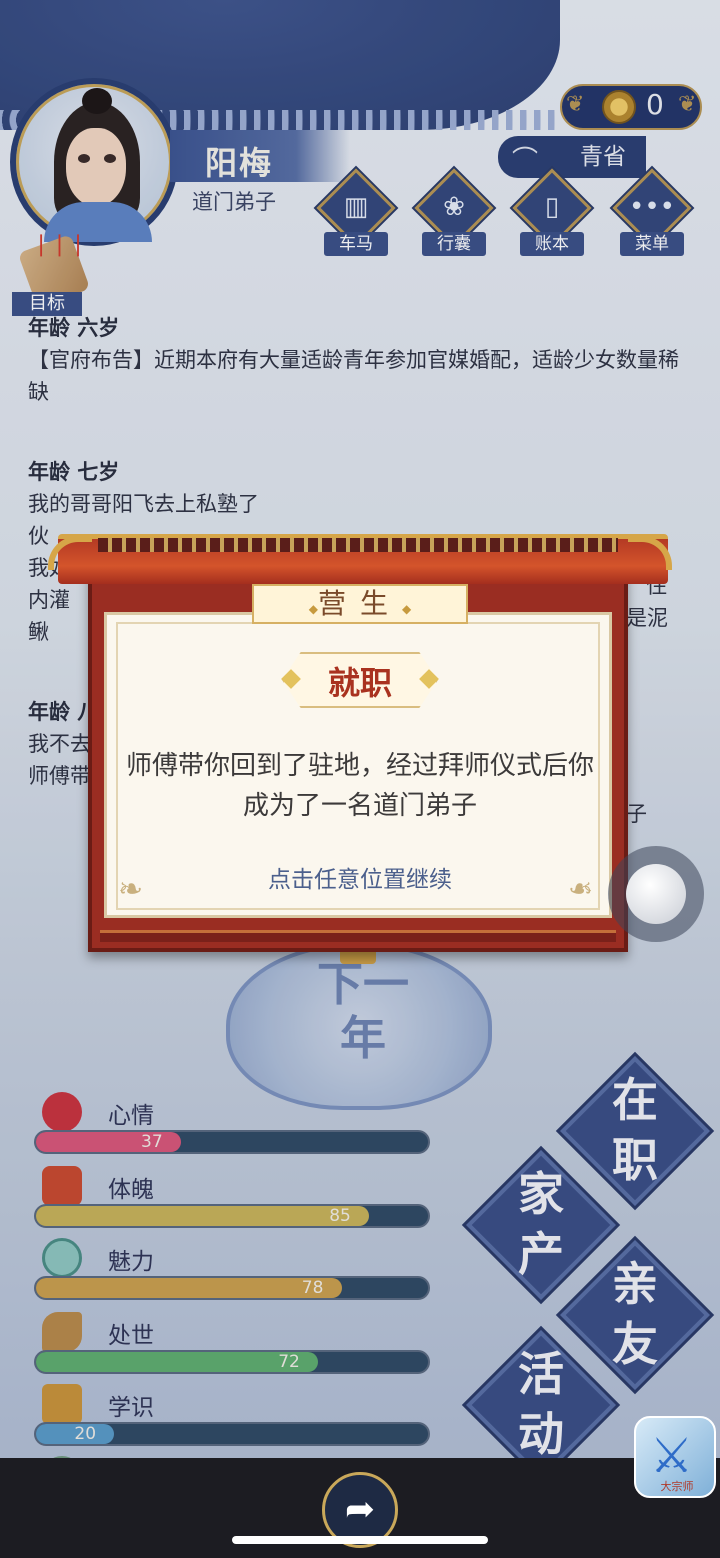  I want to click on modal-bottom-beam, so click(358, 936).